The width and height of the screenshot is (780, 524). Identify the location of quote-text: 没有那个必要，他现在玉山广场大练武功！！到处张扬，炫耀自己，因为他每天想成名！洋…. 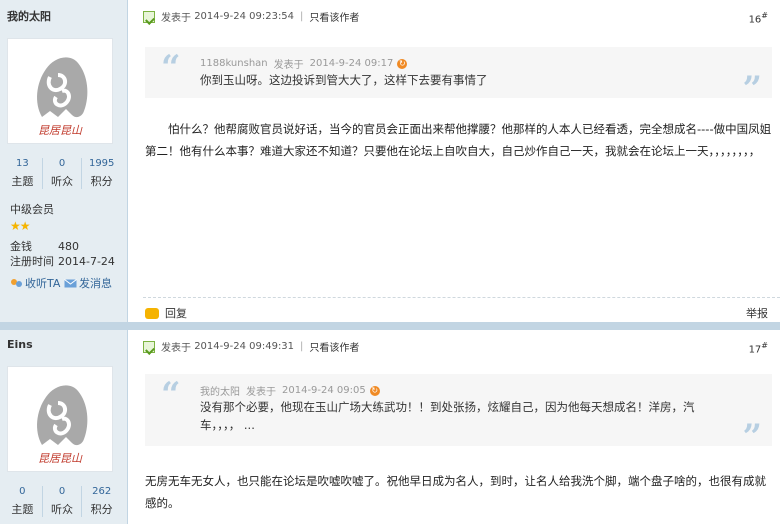
(447, 416).